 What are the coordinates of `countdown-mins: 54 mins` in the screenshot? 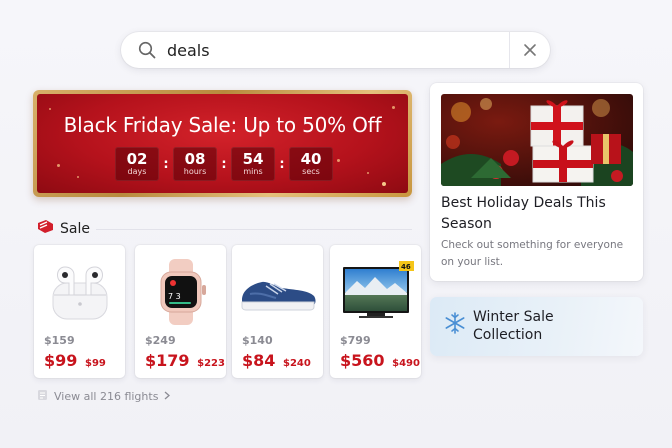 It's located at (253, 164).